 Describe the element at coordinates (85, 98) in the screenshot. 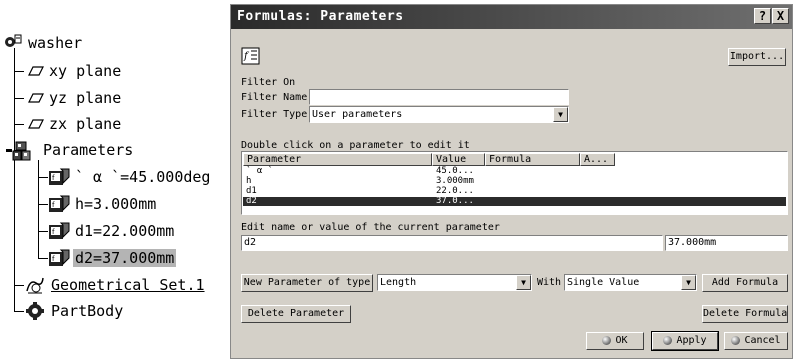

I see `tree-item-label: yz plane` at that location.